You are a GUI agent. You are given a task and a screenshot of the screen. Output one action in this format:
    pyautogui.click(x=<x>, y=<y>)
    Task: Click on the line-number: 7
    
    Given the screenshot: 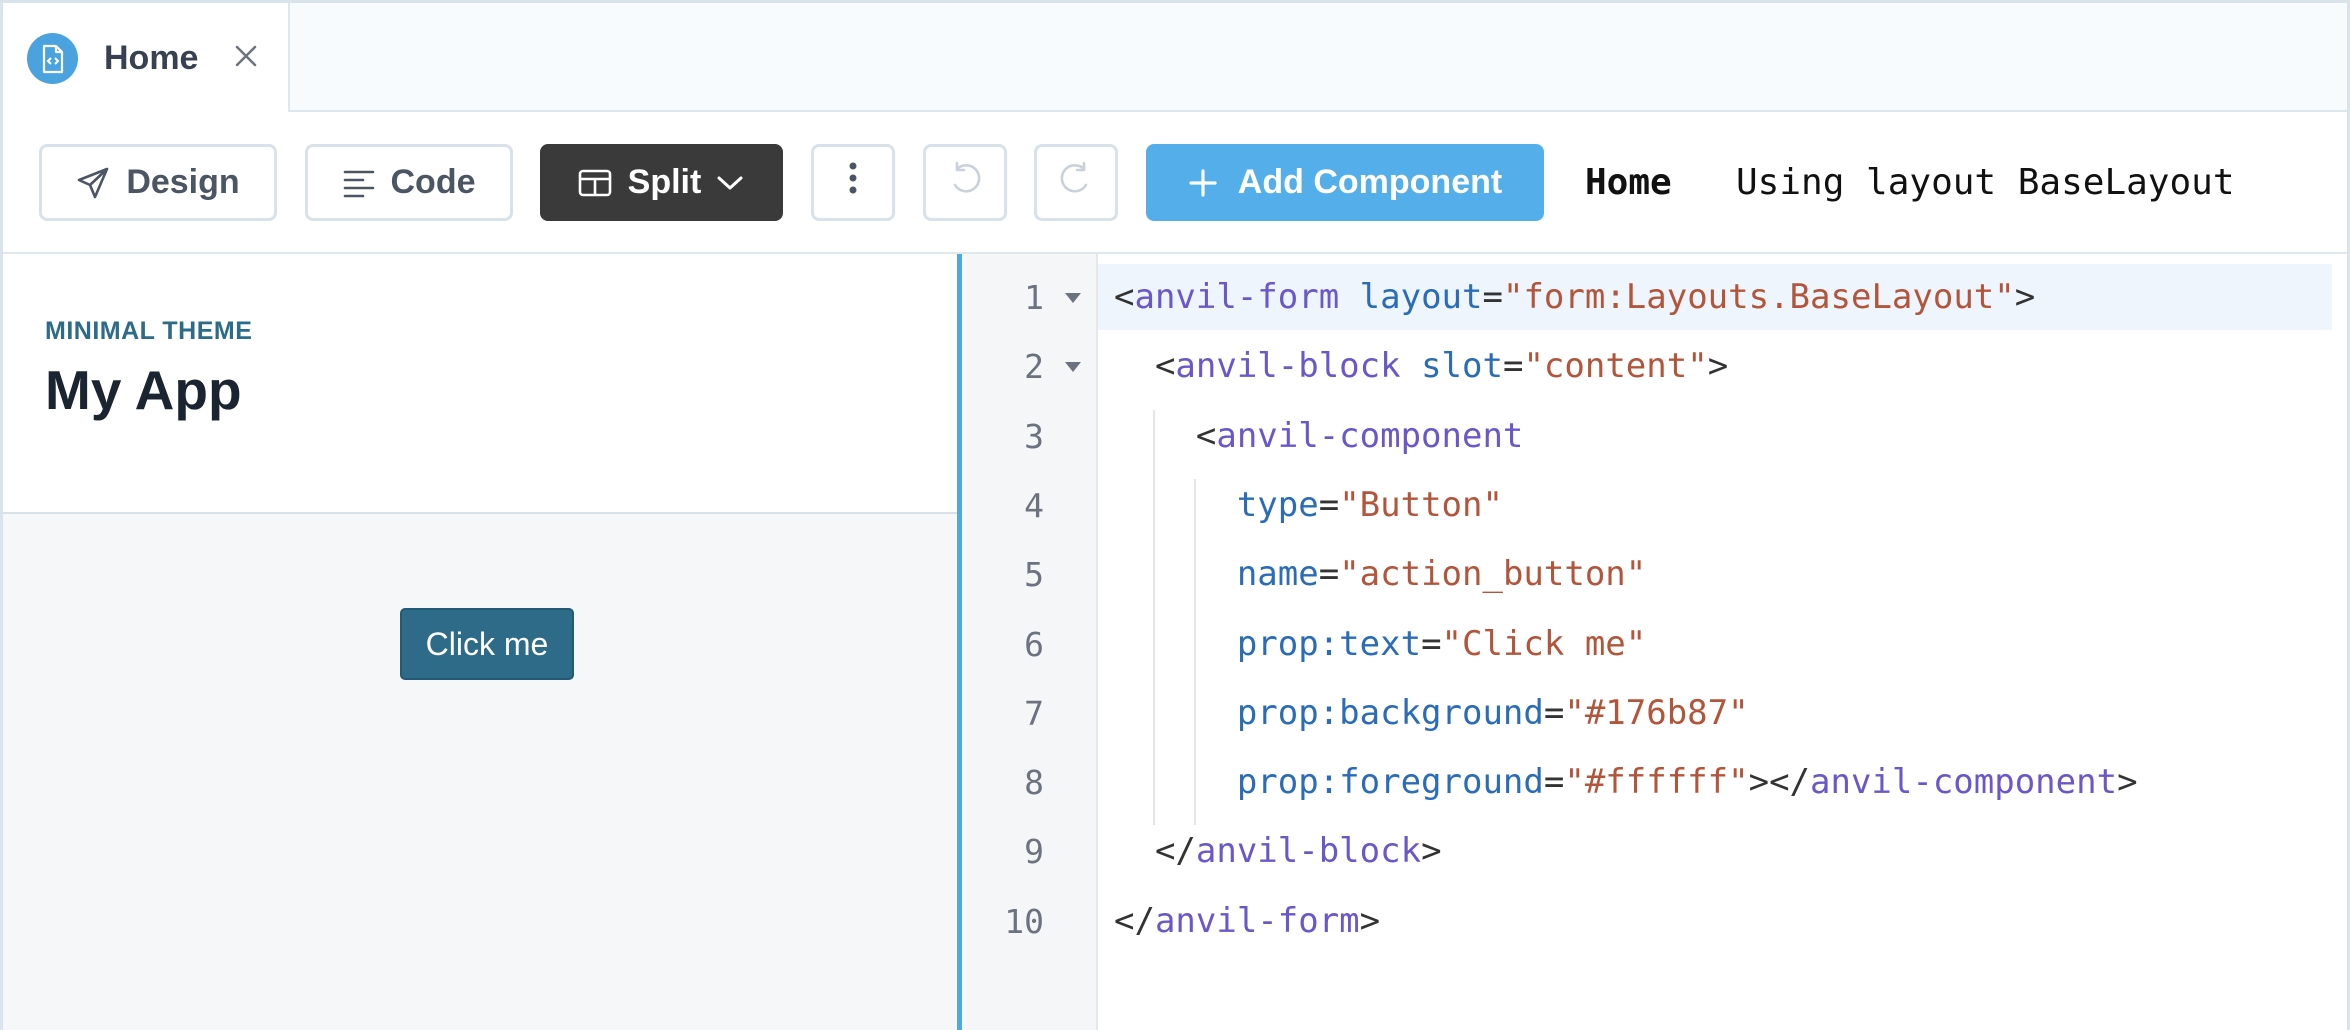 What is the action you would take?
    pyautogui.click(x=1034, y=713)
    